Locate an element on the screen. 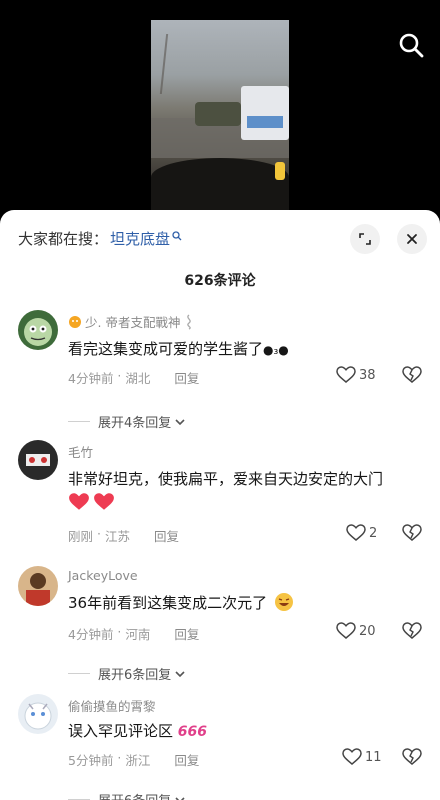  comment-text: 36年前看到这集变成二次元了 is located at coordinates (181, 602).